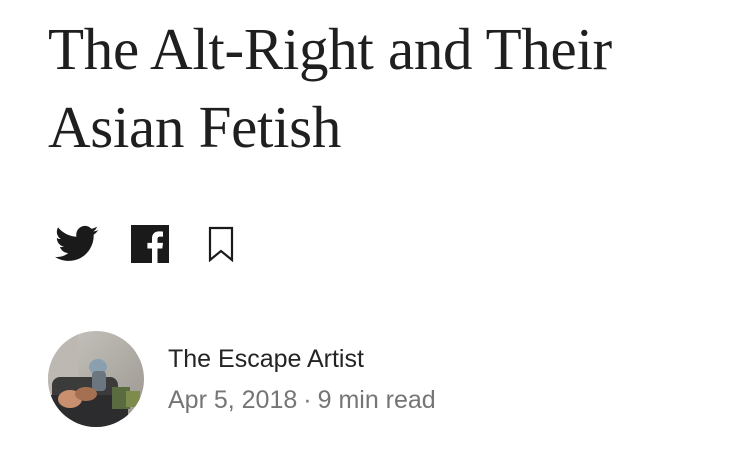 The height and width of the screenshot is (449, 750). Describe the element at coordinates (376, 399) in the screenshot. I see `read-time: 9 min read` at that location.